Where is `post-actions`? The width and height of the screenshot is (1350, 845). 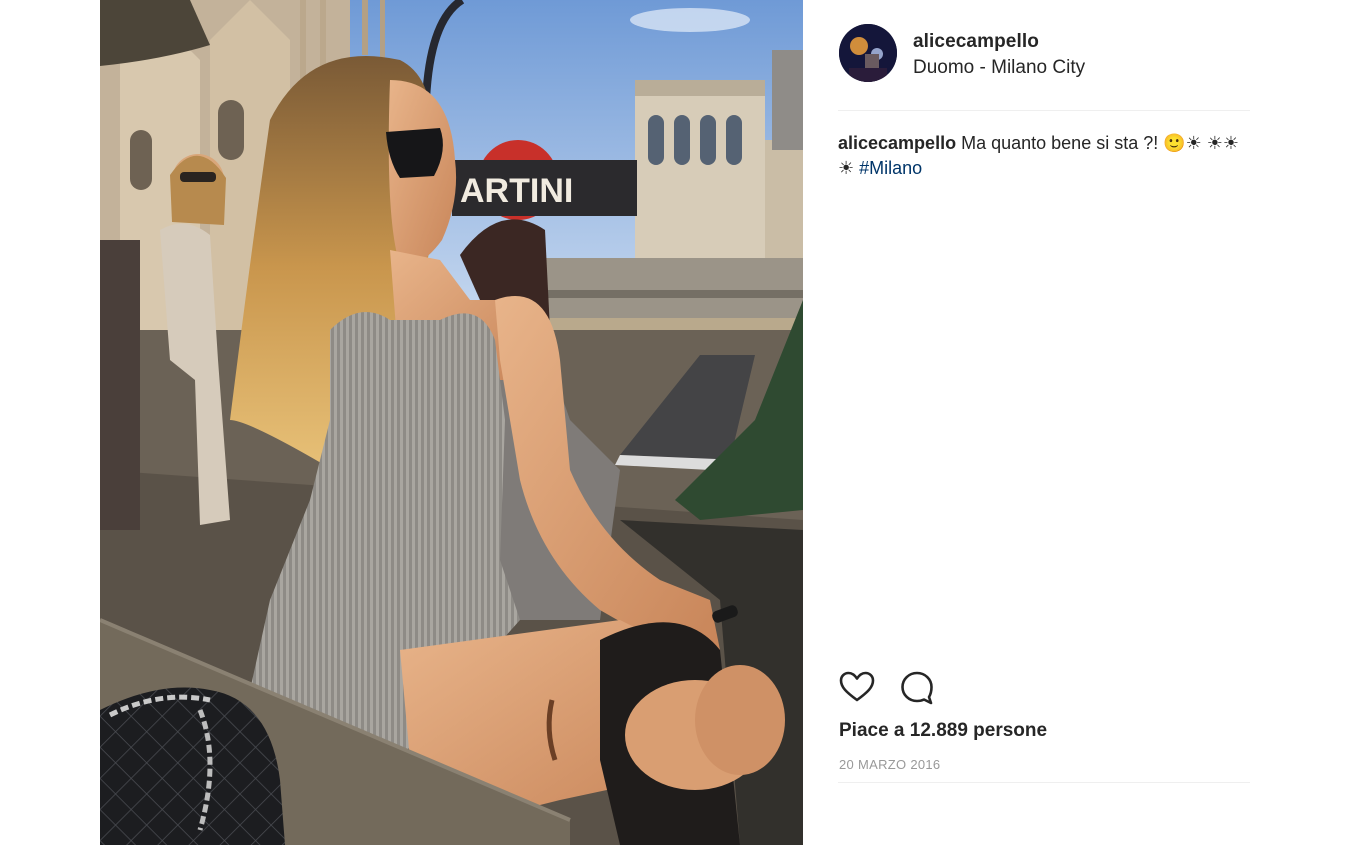
post-actions is located at coordinates (938, 688).